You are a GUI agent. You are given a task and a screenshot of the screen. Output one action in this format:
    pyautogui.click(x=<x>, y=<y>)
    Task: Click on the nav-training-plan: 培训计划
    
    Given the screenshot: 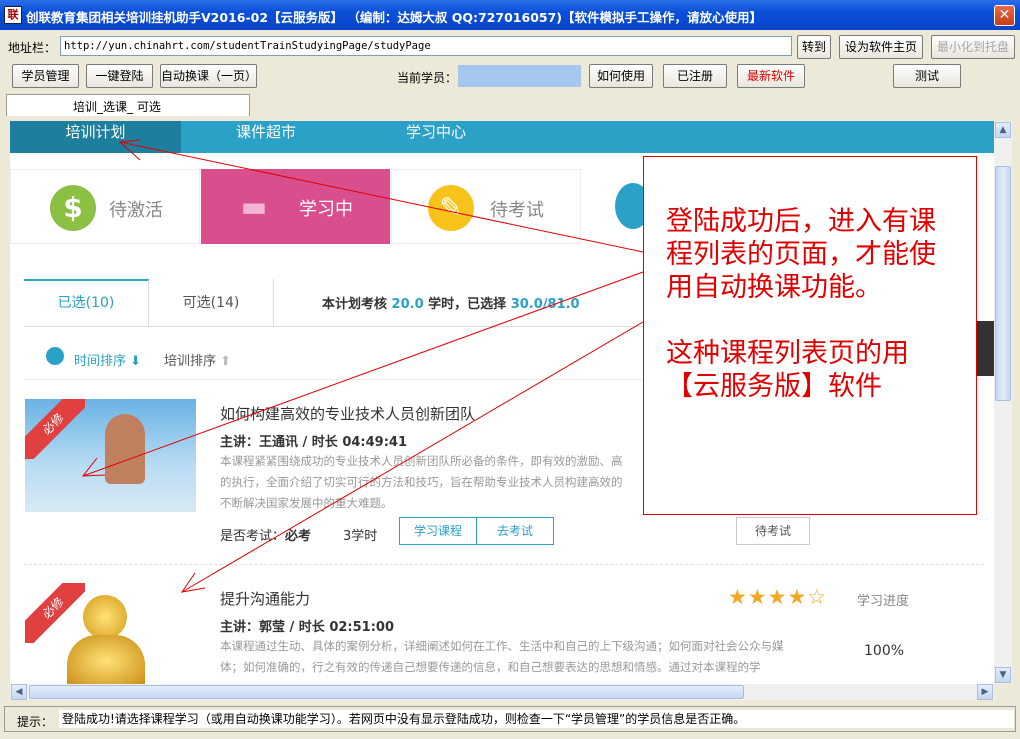 What is the action you would take?
    pyautogui.click(x=95, y=137)
    